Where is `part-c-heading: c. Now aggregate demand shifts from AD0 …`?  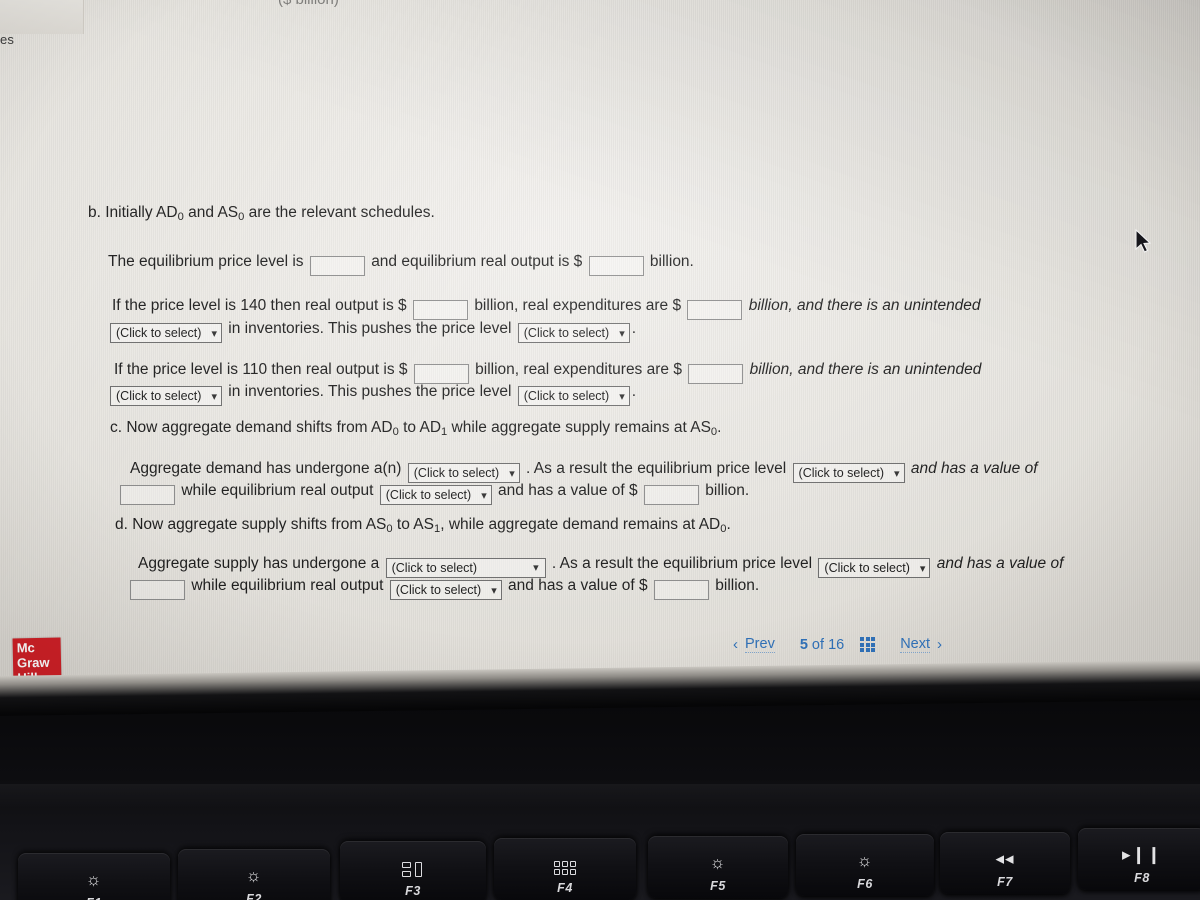
part-c-heading: c. Now aggregate demand shifts from AD0 … is located at coordinates (415, 429).